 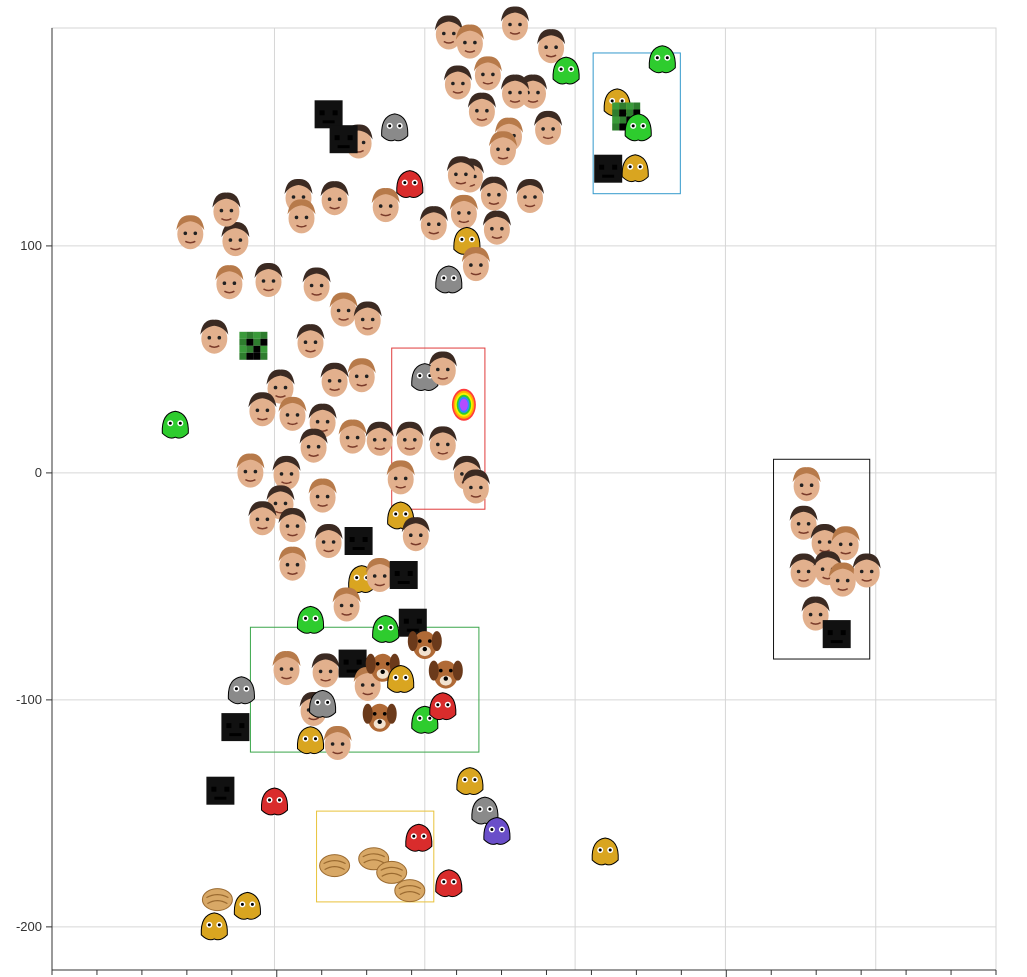 What do you see at coordinates (31, 245) in the screenshot?
I see `y-tick-label: 100` at bounding box center [31, 245].